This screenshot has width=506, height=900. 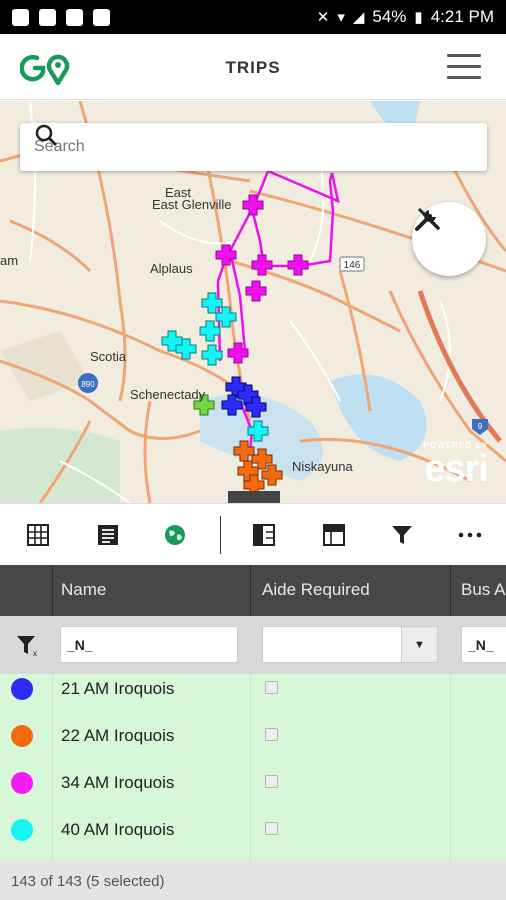 What do you see at coordinates (253, 147) in the screenshot?
I see `map-search-bar: Search` at bounding box center [253, 147].